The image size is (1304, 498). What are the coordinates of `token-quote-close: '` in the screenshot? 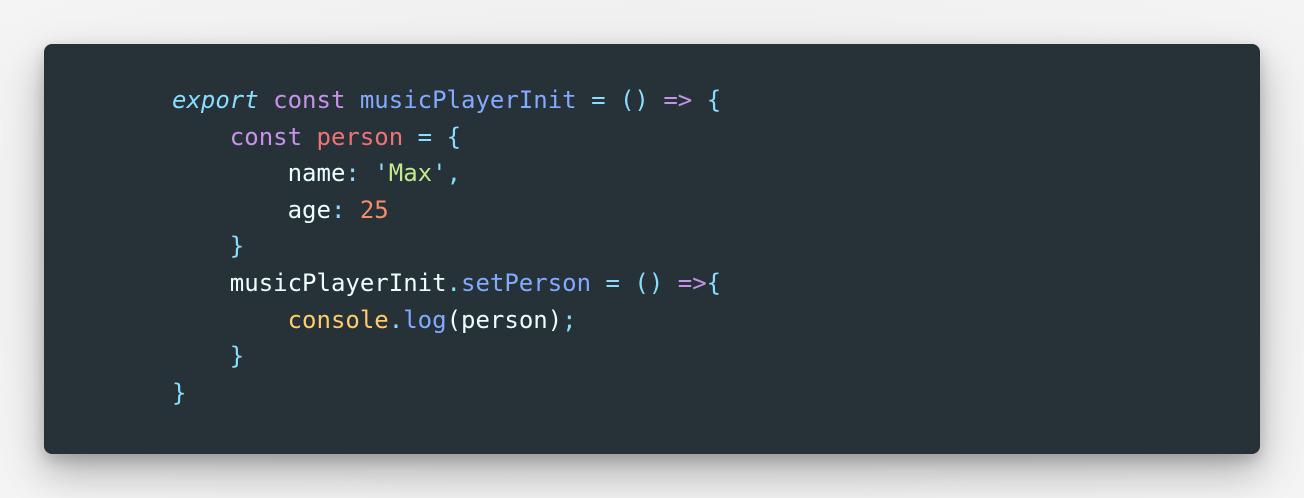 It's located at (439, 173).